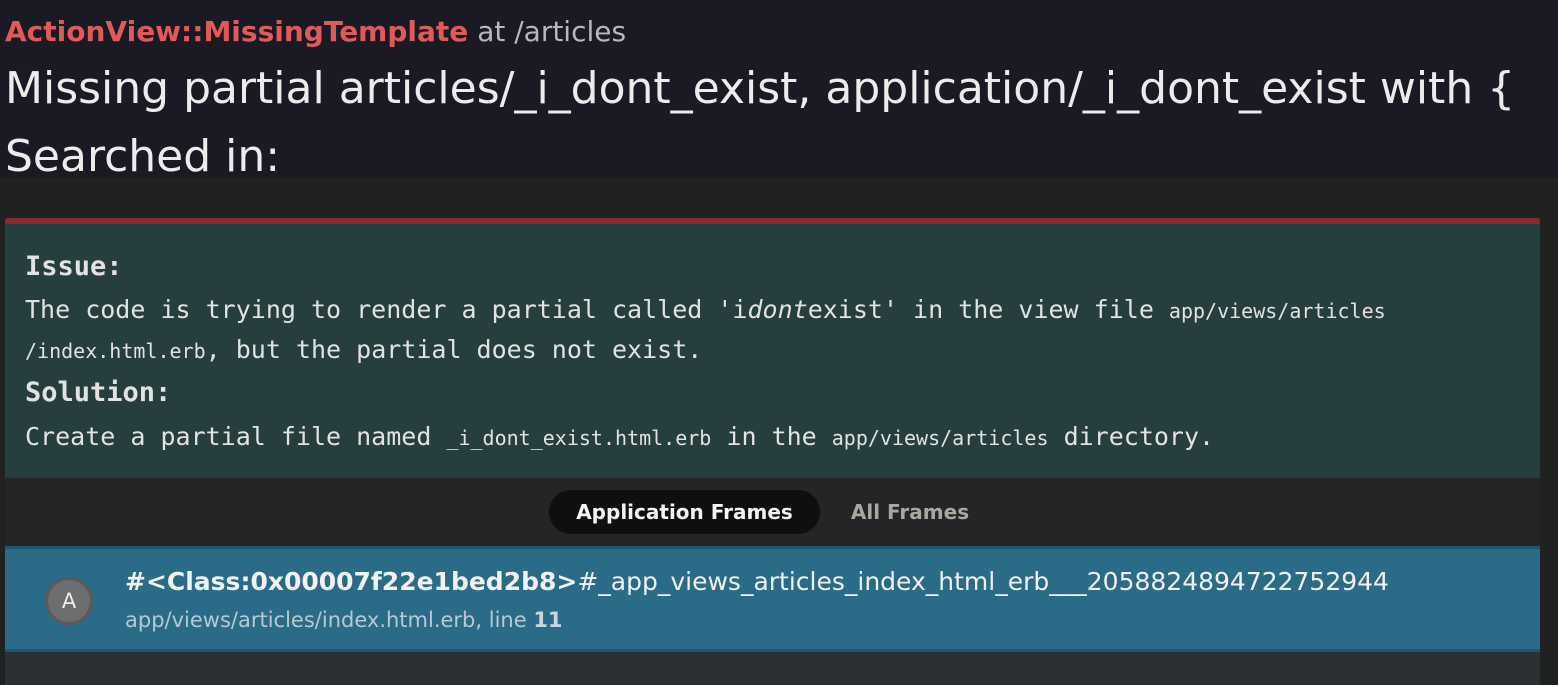 The width and height of the screenshot is (1558, 685). I want to click on issue-heading: Issue:, so click(74, 266).